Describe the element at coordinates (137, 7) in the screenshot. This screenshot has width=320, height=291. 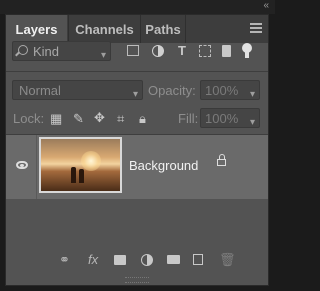
I see `panel-titlebar: «` at that location.